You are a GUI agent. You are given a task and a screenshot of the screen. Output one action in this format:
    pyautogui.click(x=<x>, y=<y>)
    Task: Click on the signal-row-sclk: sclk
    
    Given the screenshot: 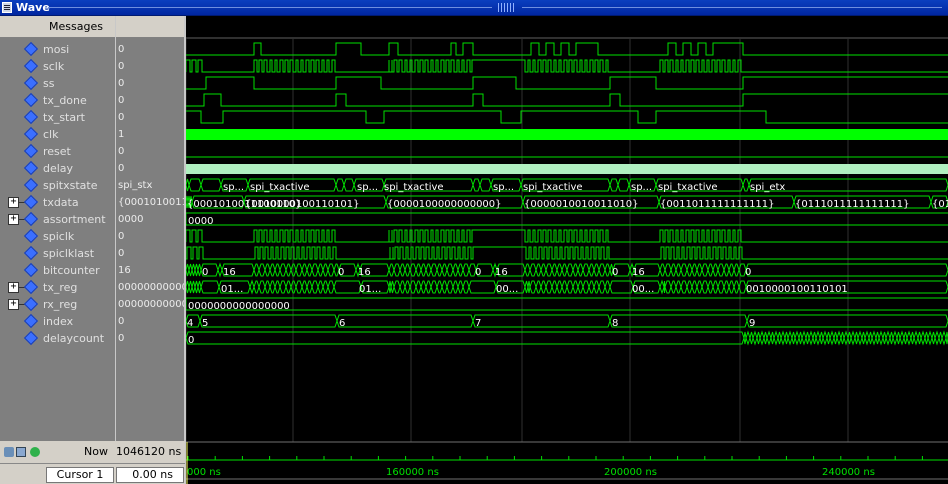 What is the action you would take?
    pyautogui.click(x=57, y=66)
    